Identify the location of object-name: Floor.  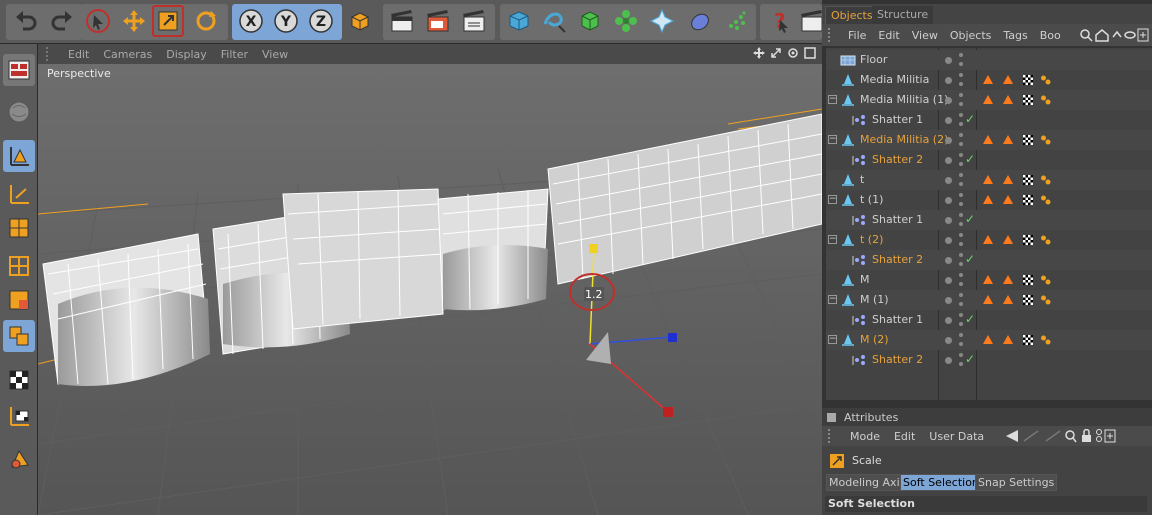
(873, 59).